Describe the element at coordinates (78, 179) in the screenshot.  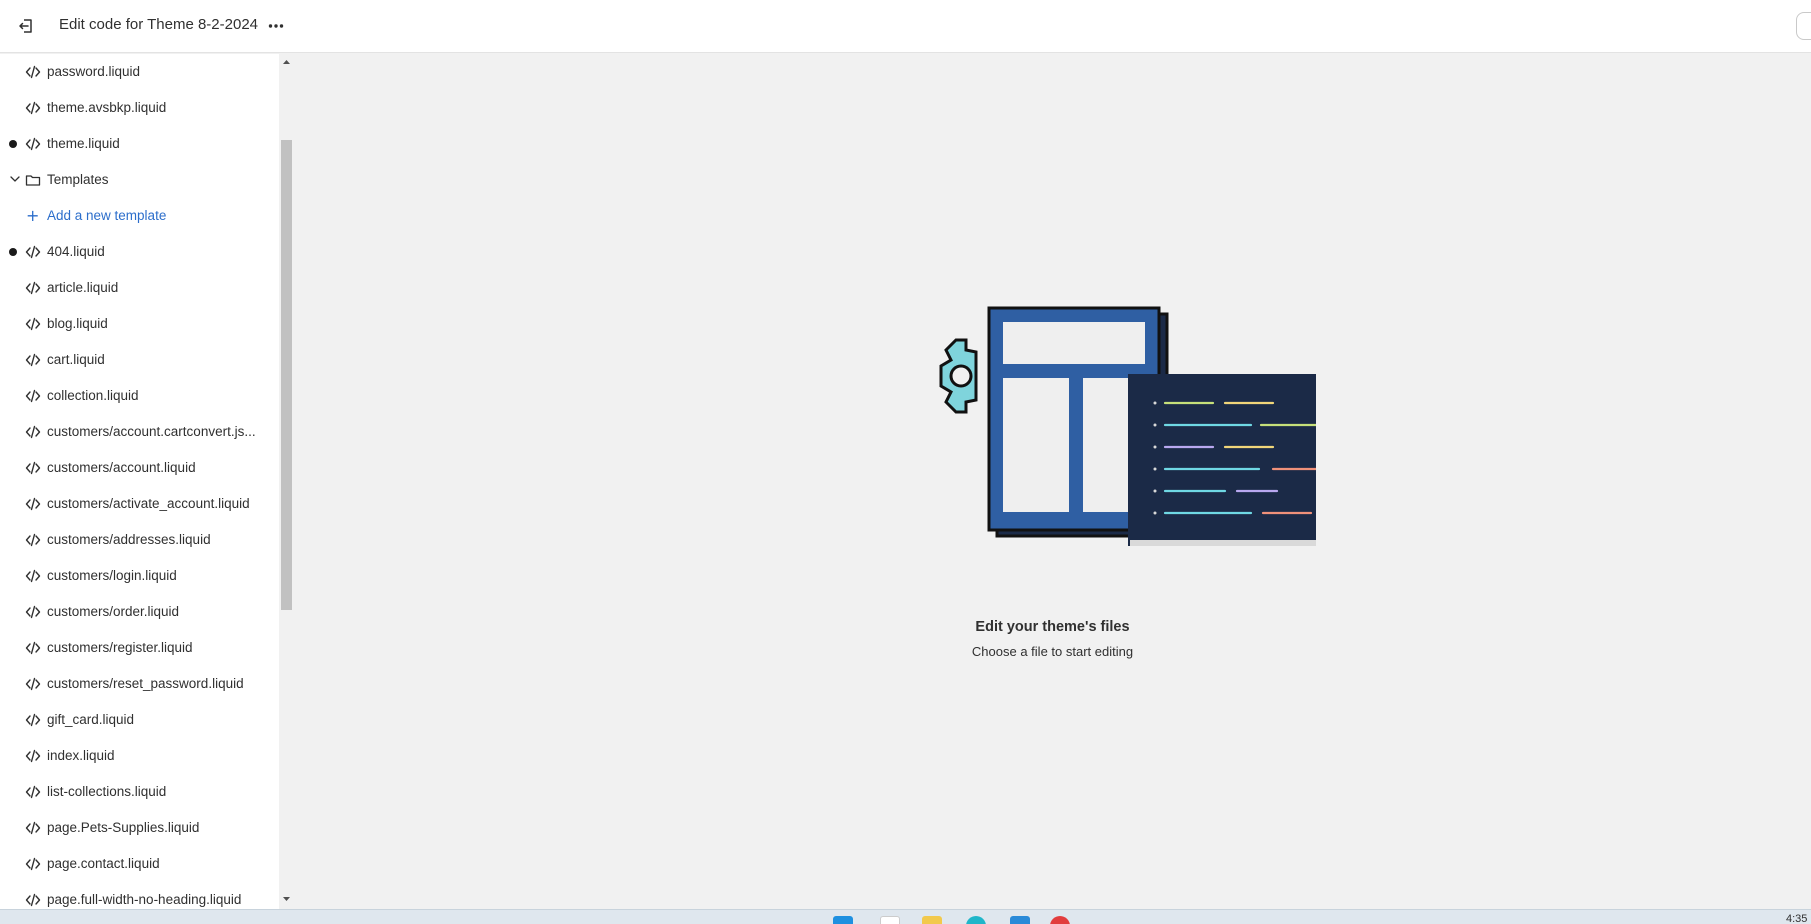
I see `item-label: Templates` at that location.